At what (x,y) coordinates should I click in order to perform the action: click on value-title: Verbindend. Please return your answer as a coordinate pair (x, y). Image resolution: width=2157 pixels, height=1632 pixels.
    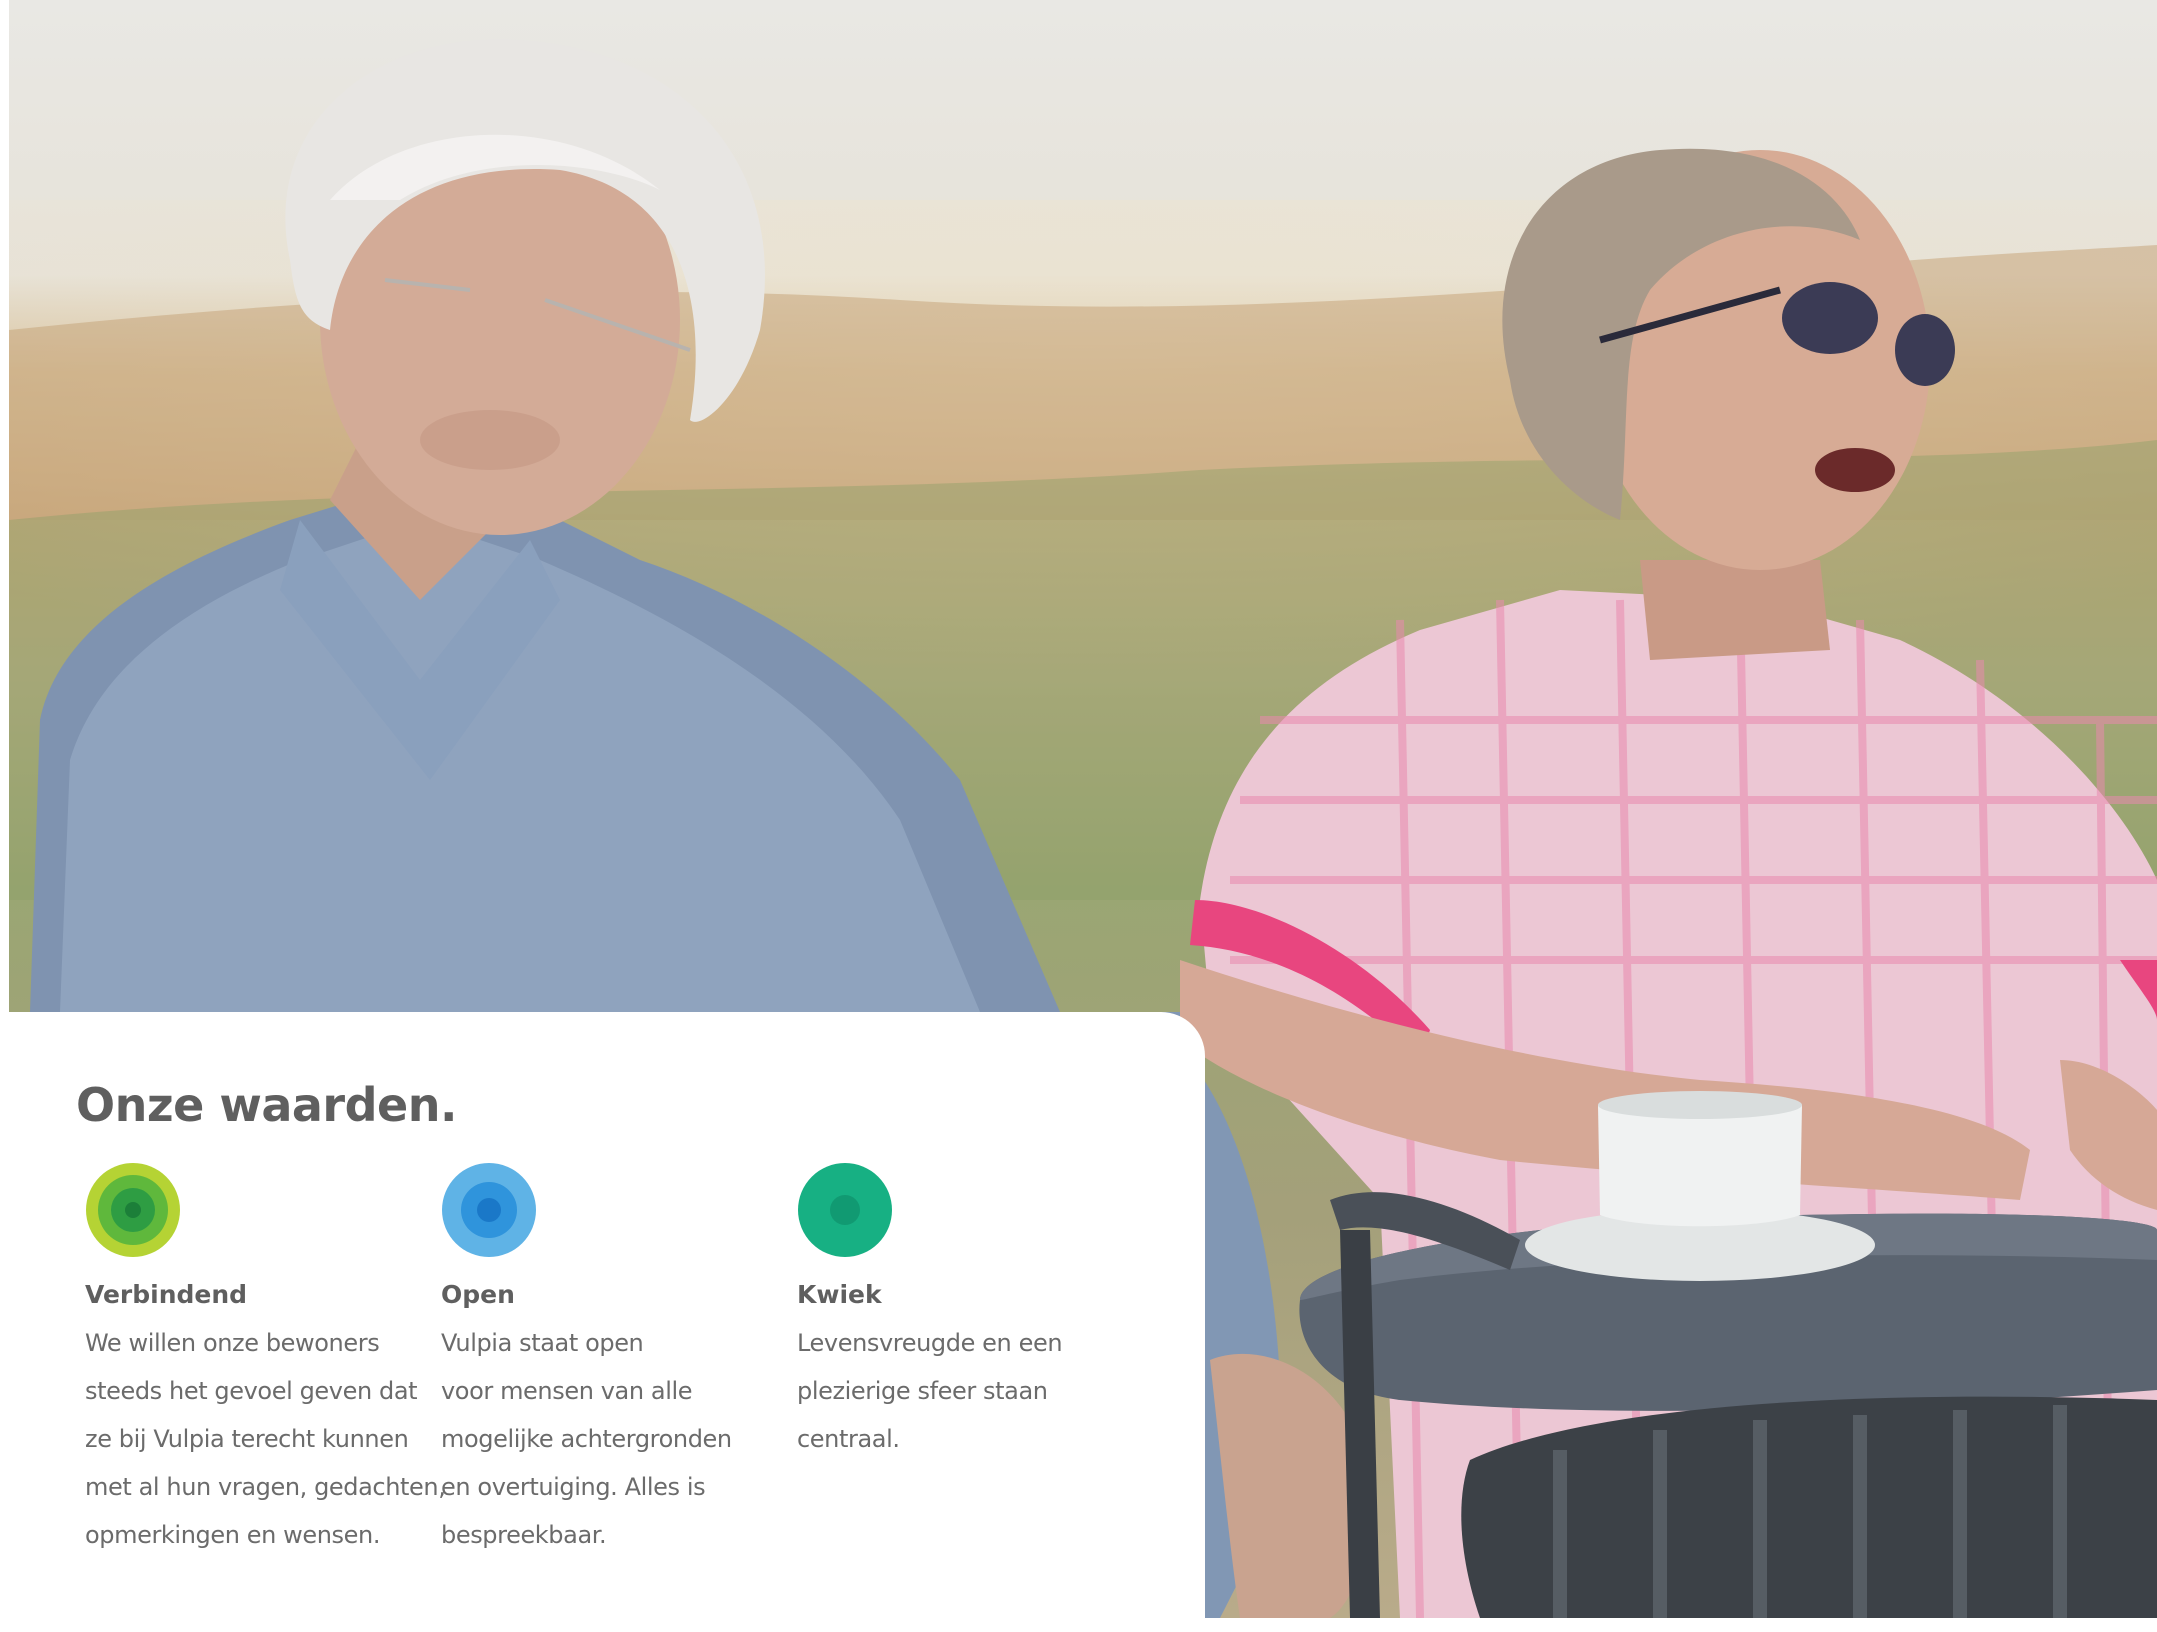
    Looking at the image, I should click on (166, 1294).